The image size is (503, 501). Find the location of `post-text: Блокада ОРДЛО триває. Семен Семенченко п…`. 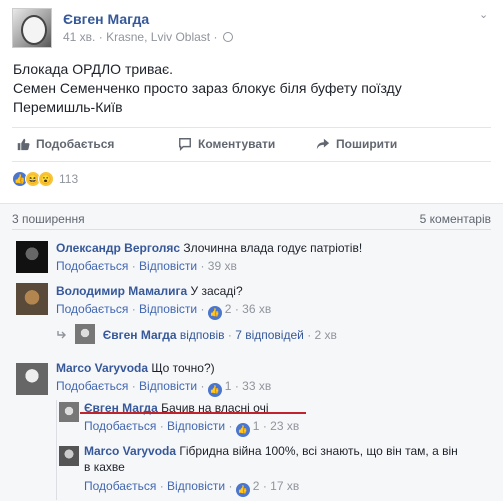

post-text: Блокада ОРДЛО триває. Семен Семенченко п… is located at coordinates (253, 88).